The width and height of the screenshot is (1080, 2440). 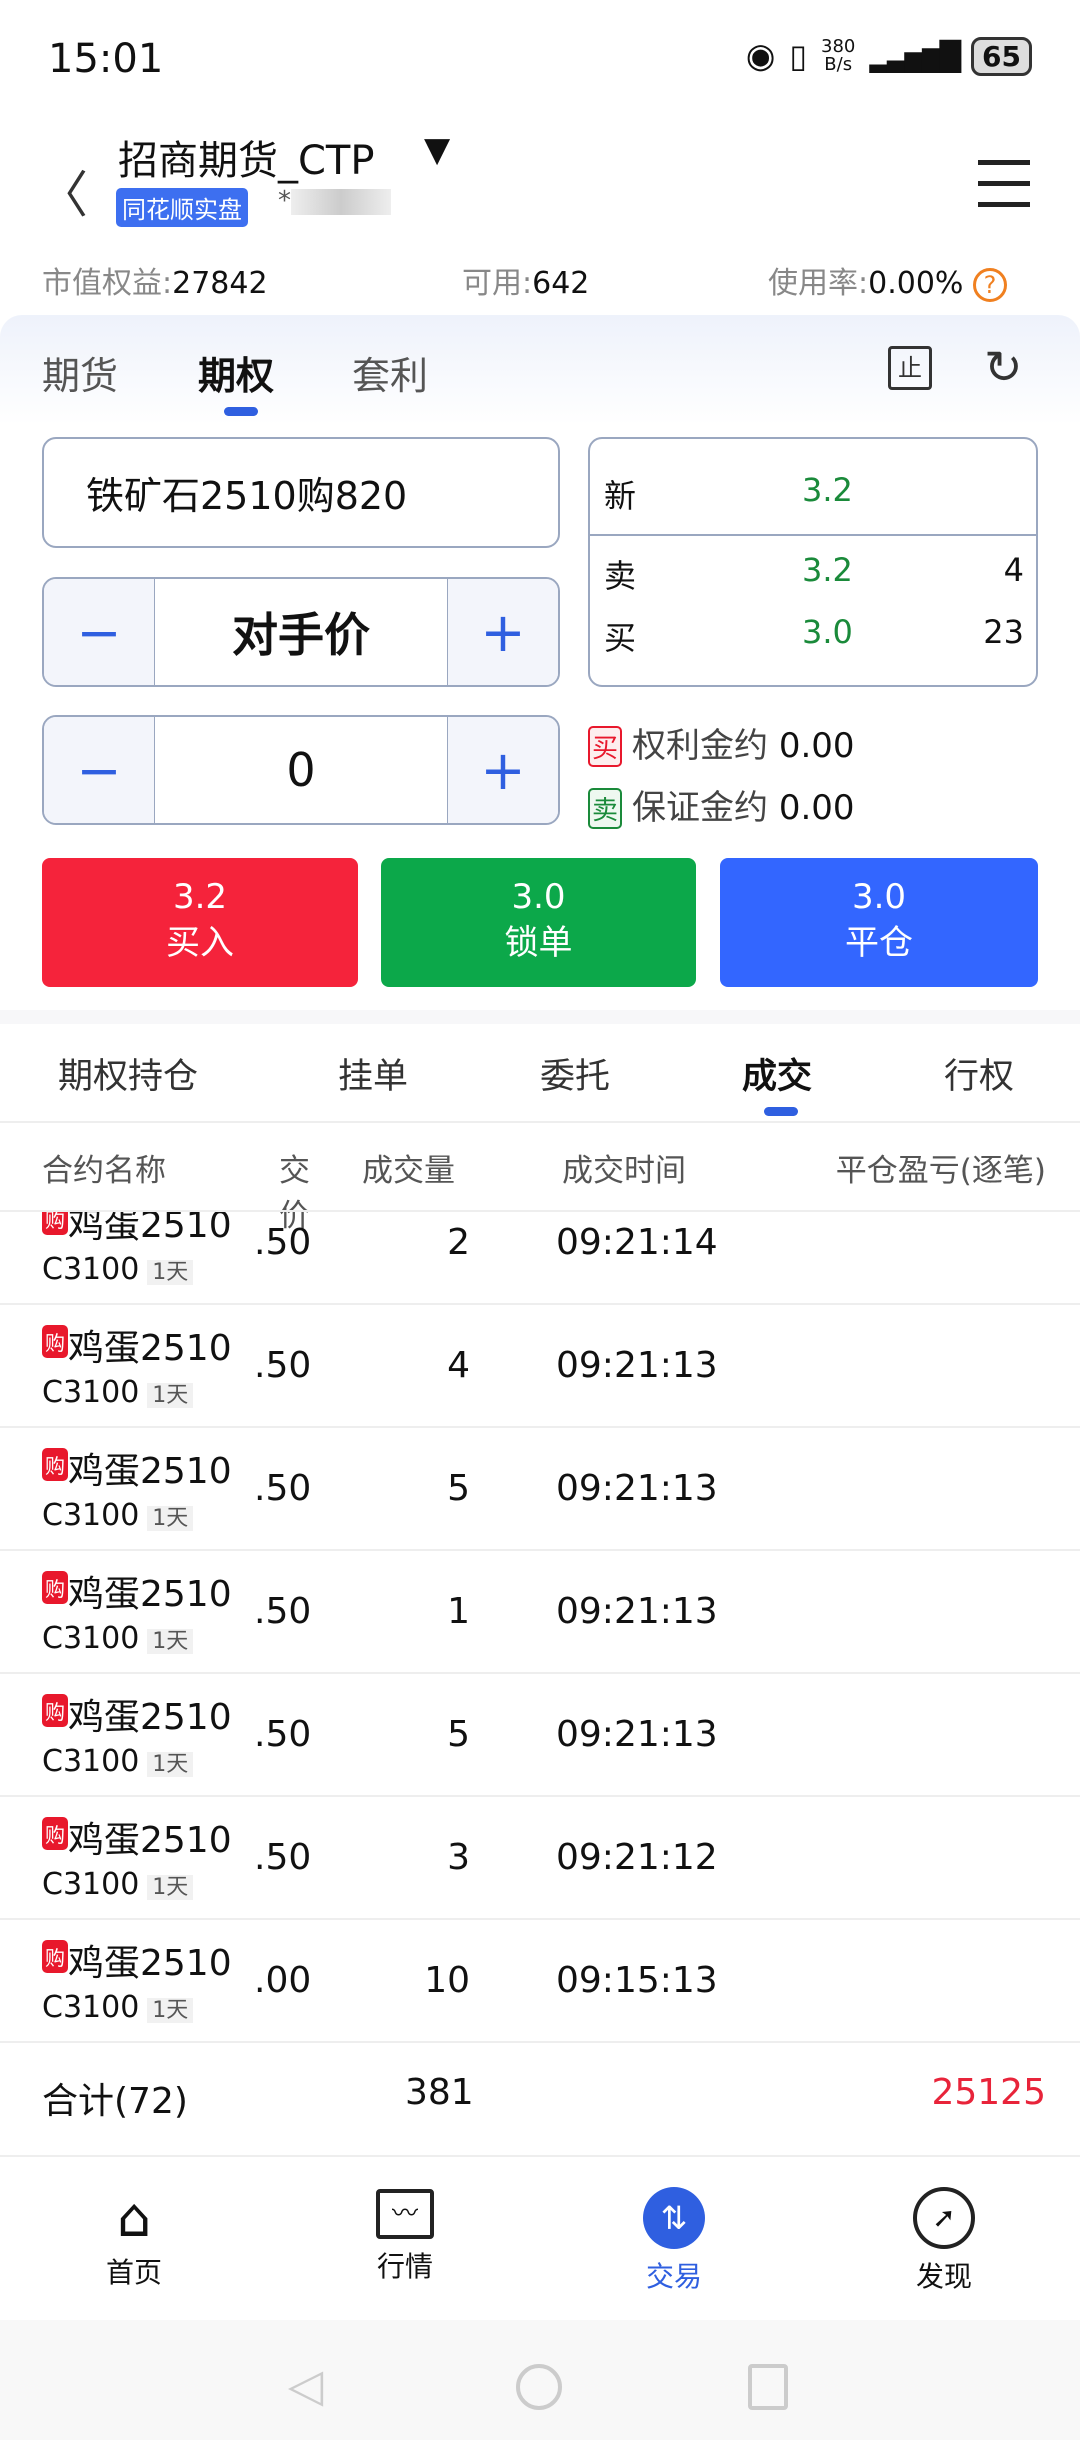 I want to click on ask-volume: 4, so click(x=1013, y=570).